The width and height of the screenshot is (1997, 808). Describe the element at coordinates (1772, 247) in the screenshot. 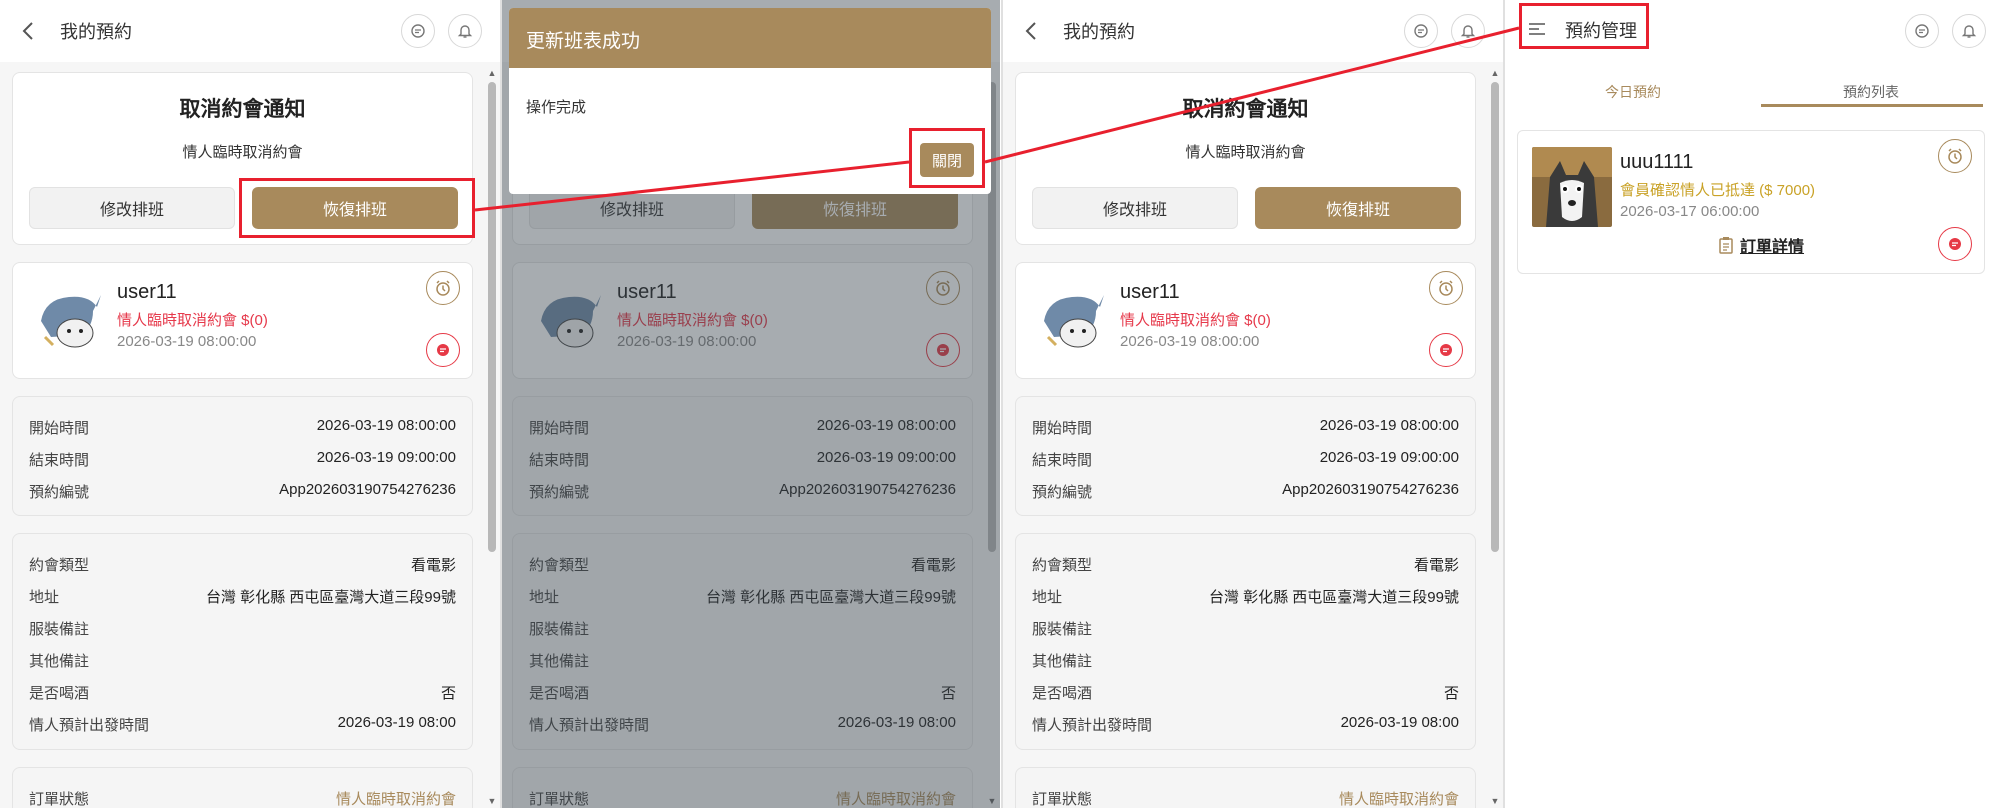

I see `order-detail-label: 訂單詳情` at that location.